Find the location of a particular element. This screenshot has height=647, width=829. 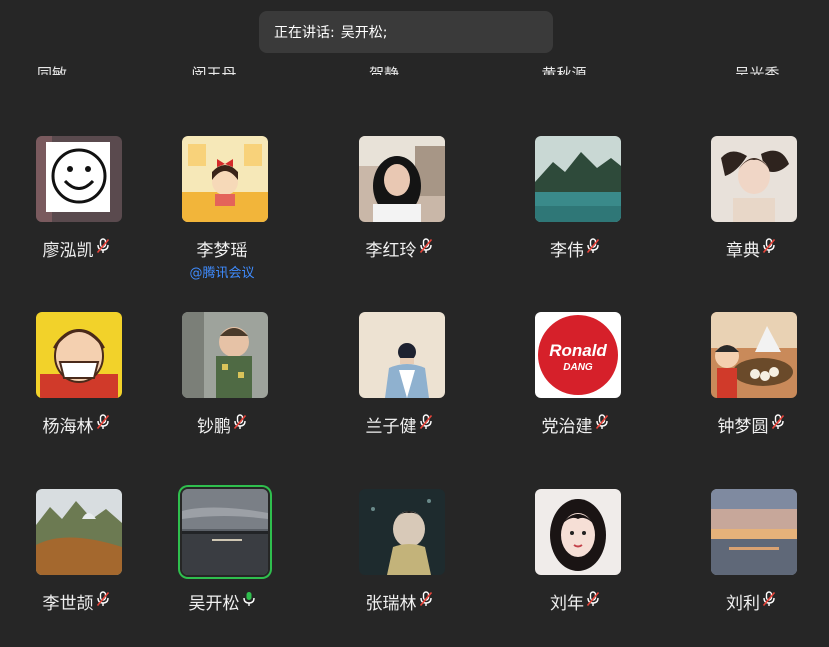

girl-selfie-avatar is located at coordinates (578, 532).